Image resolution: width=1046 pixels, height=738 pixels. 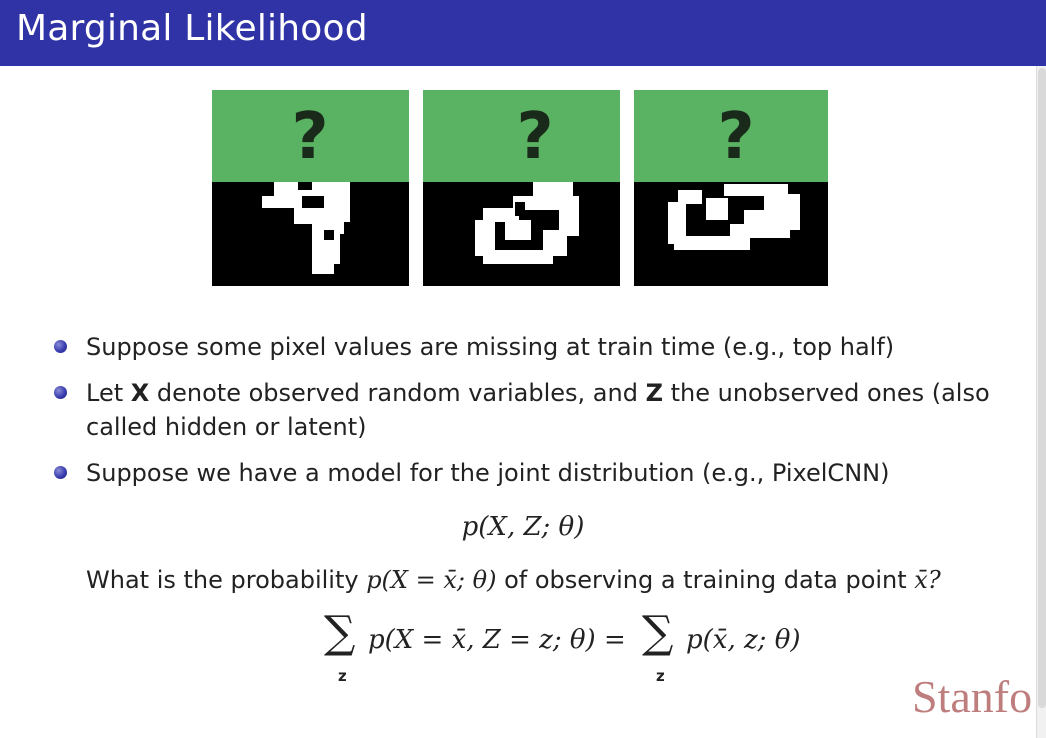 What do you see at coordinates (731, 188) in the screenshot?
I see `digit-image-3: ?` at bounding box center [731, 188].